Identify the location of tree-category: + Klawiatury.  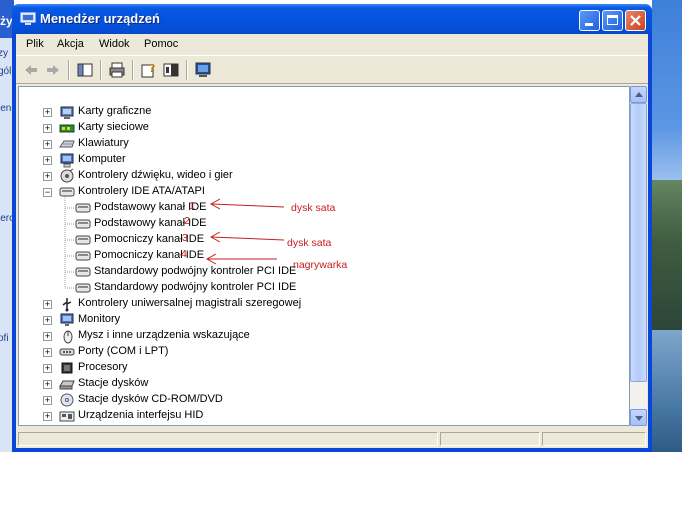
(319, 144).